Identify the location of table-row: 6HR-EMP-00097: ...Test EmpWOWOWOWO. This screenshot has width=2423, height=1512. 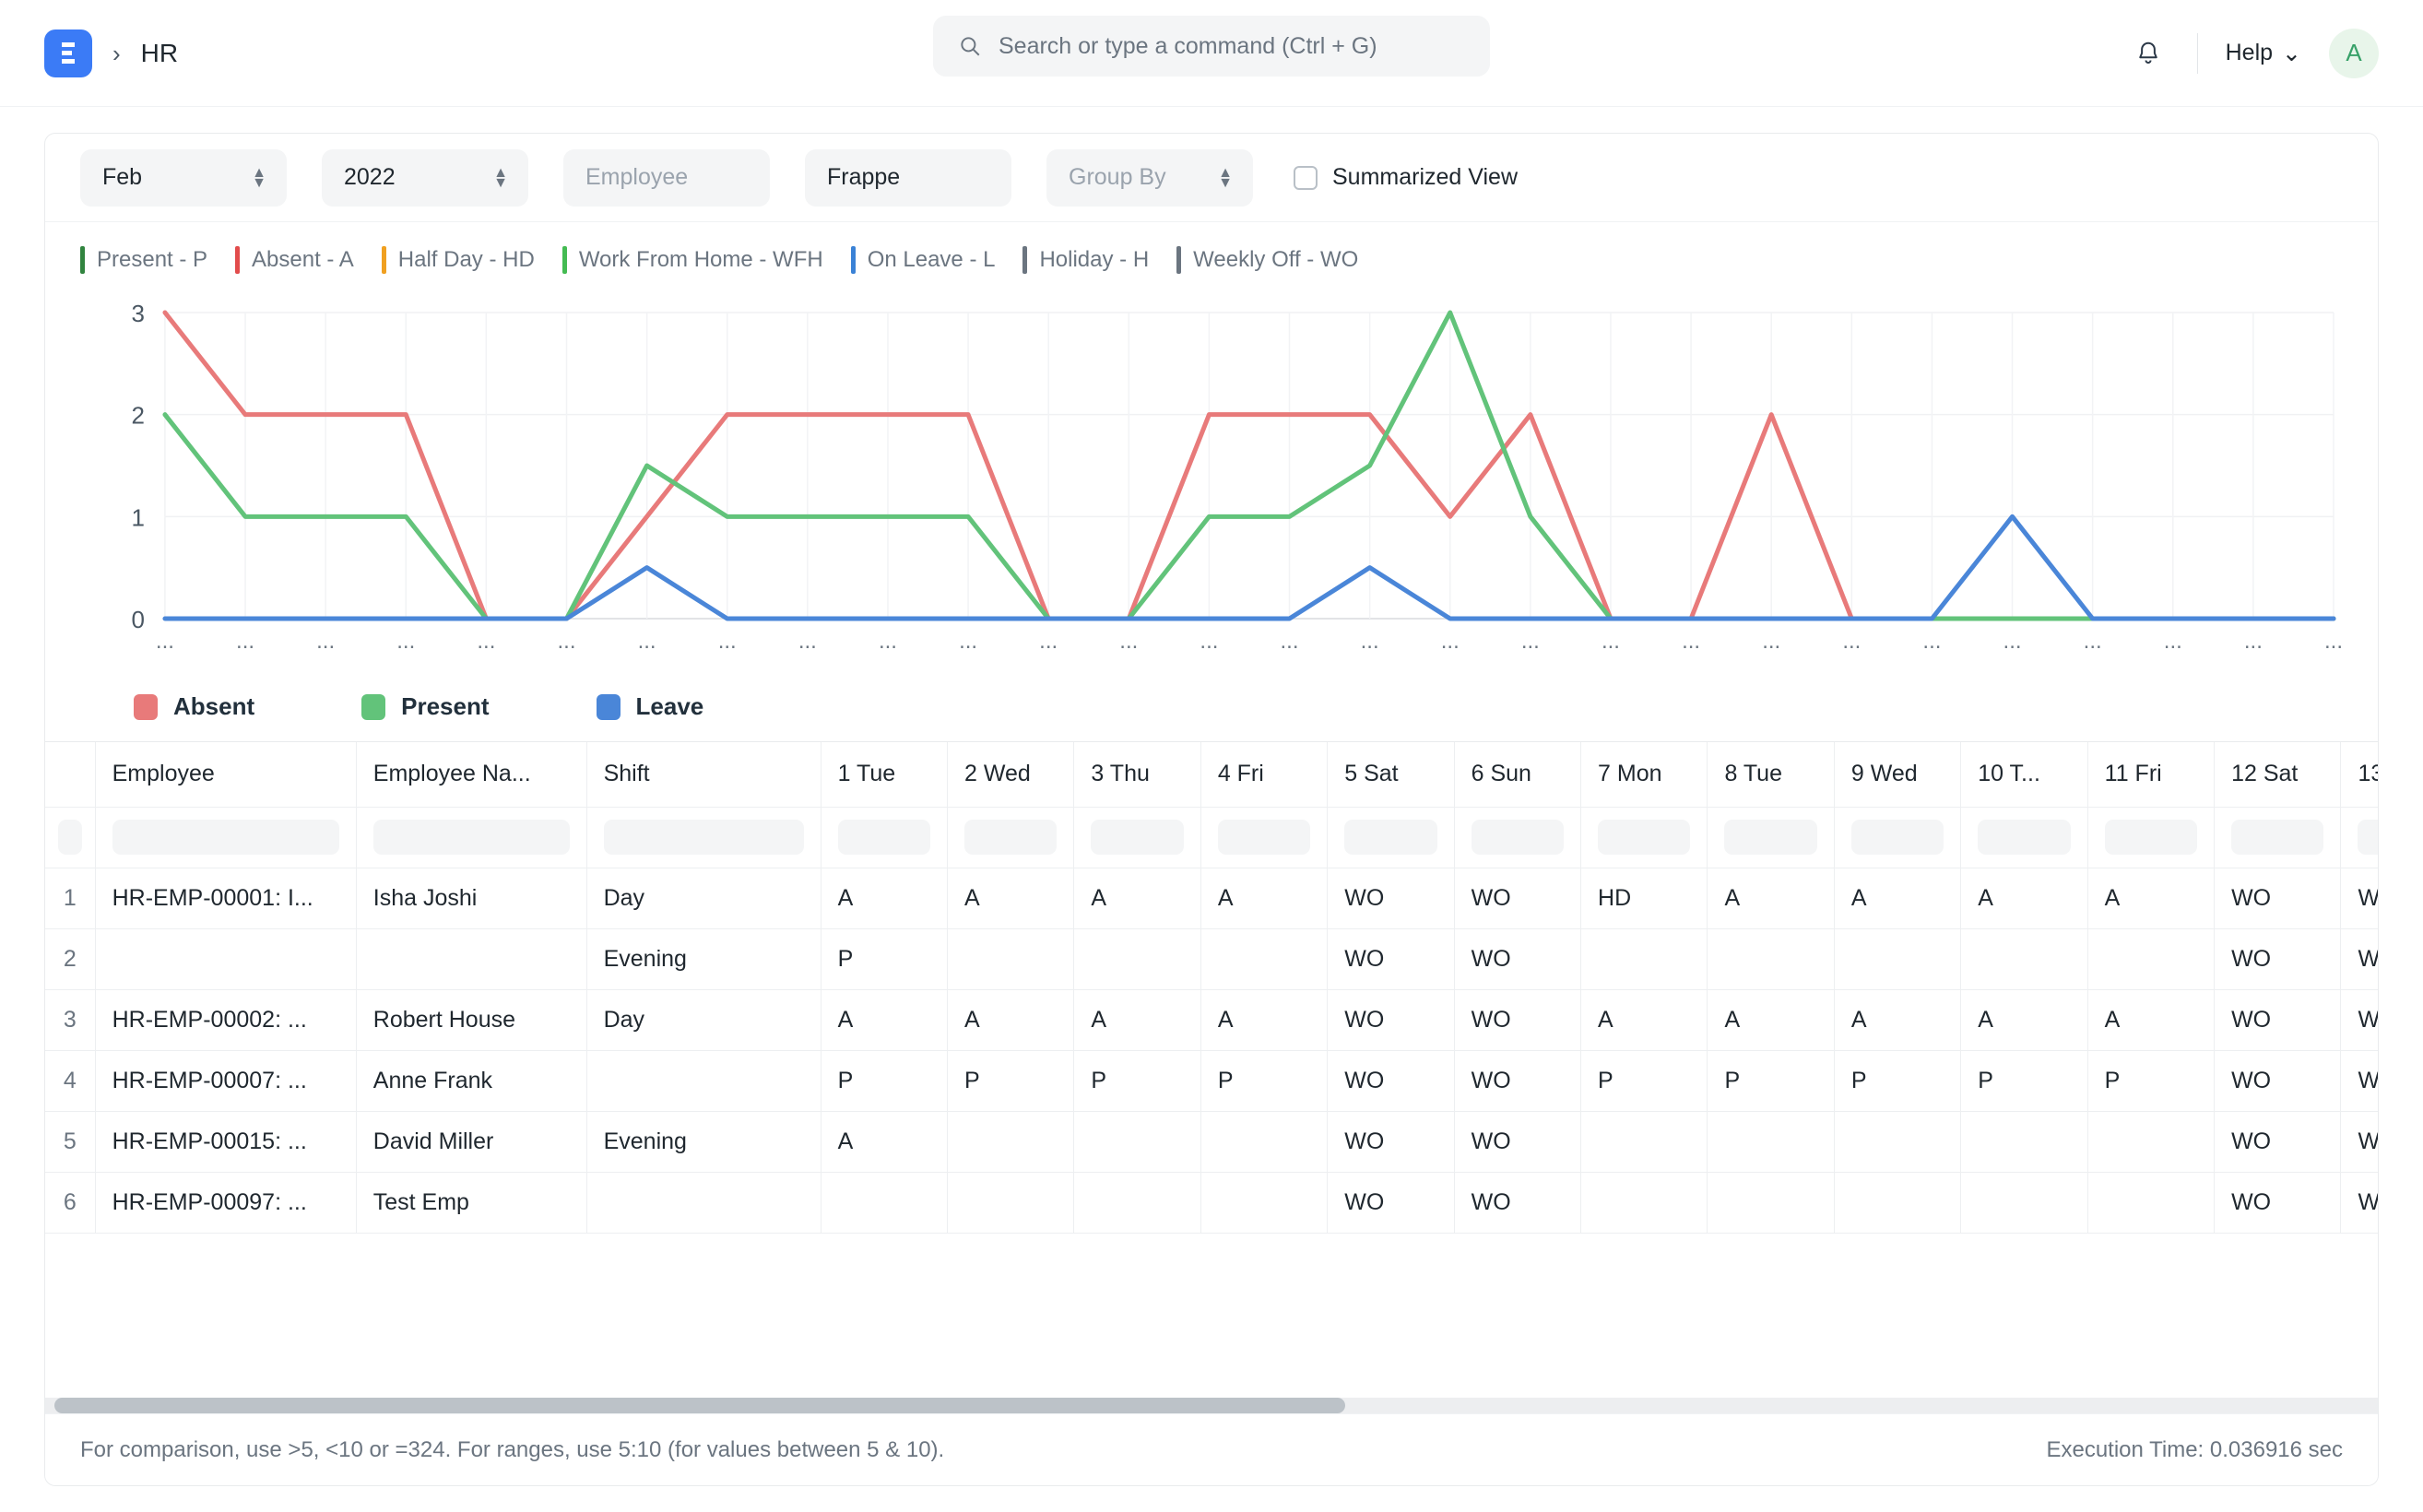
(1211, 1203).